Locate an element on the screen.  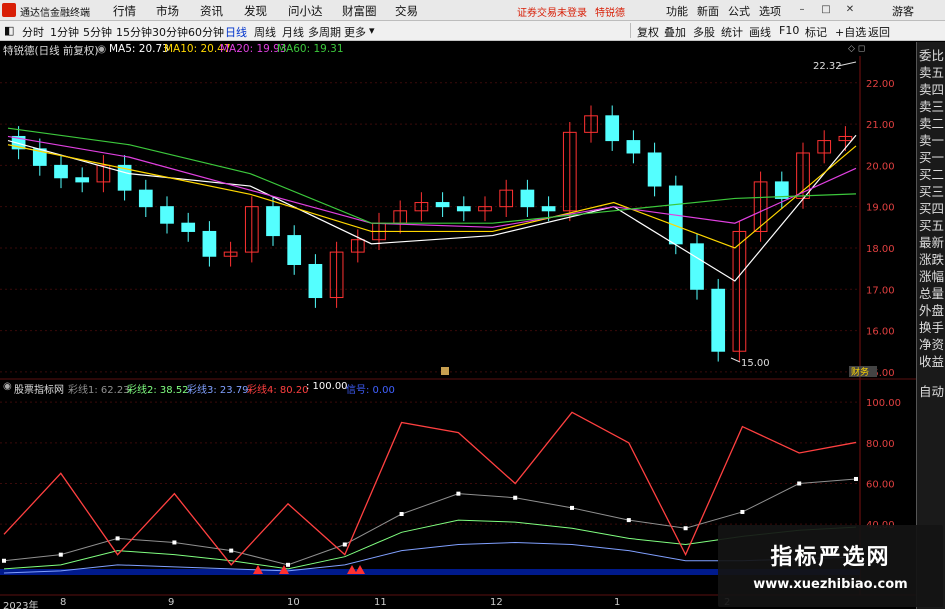
side-buy2: 买二 is located at coordinates (932, 175).